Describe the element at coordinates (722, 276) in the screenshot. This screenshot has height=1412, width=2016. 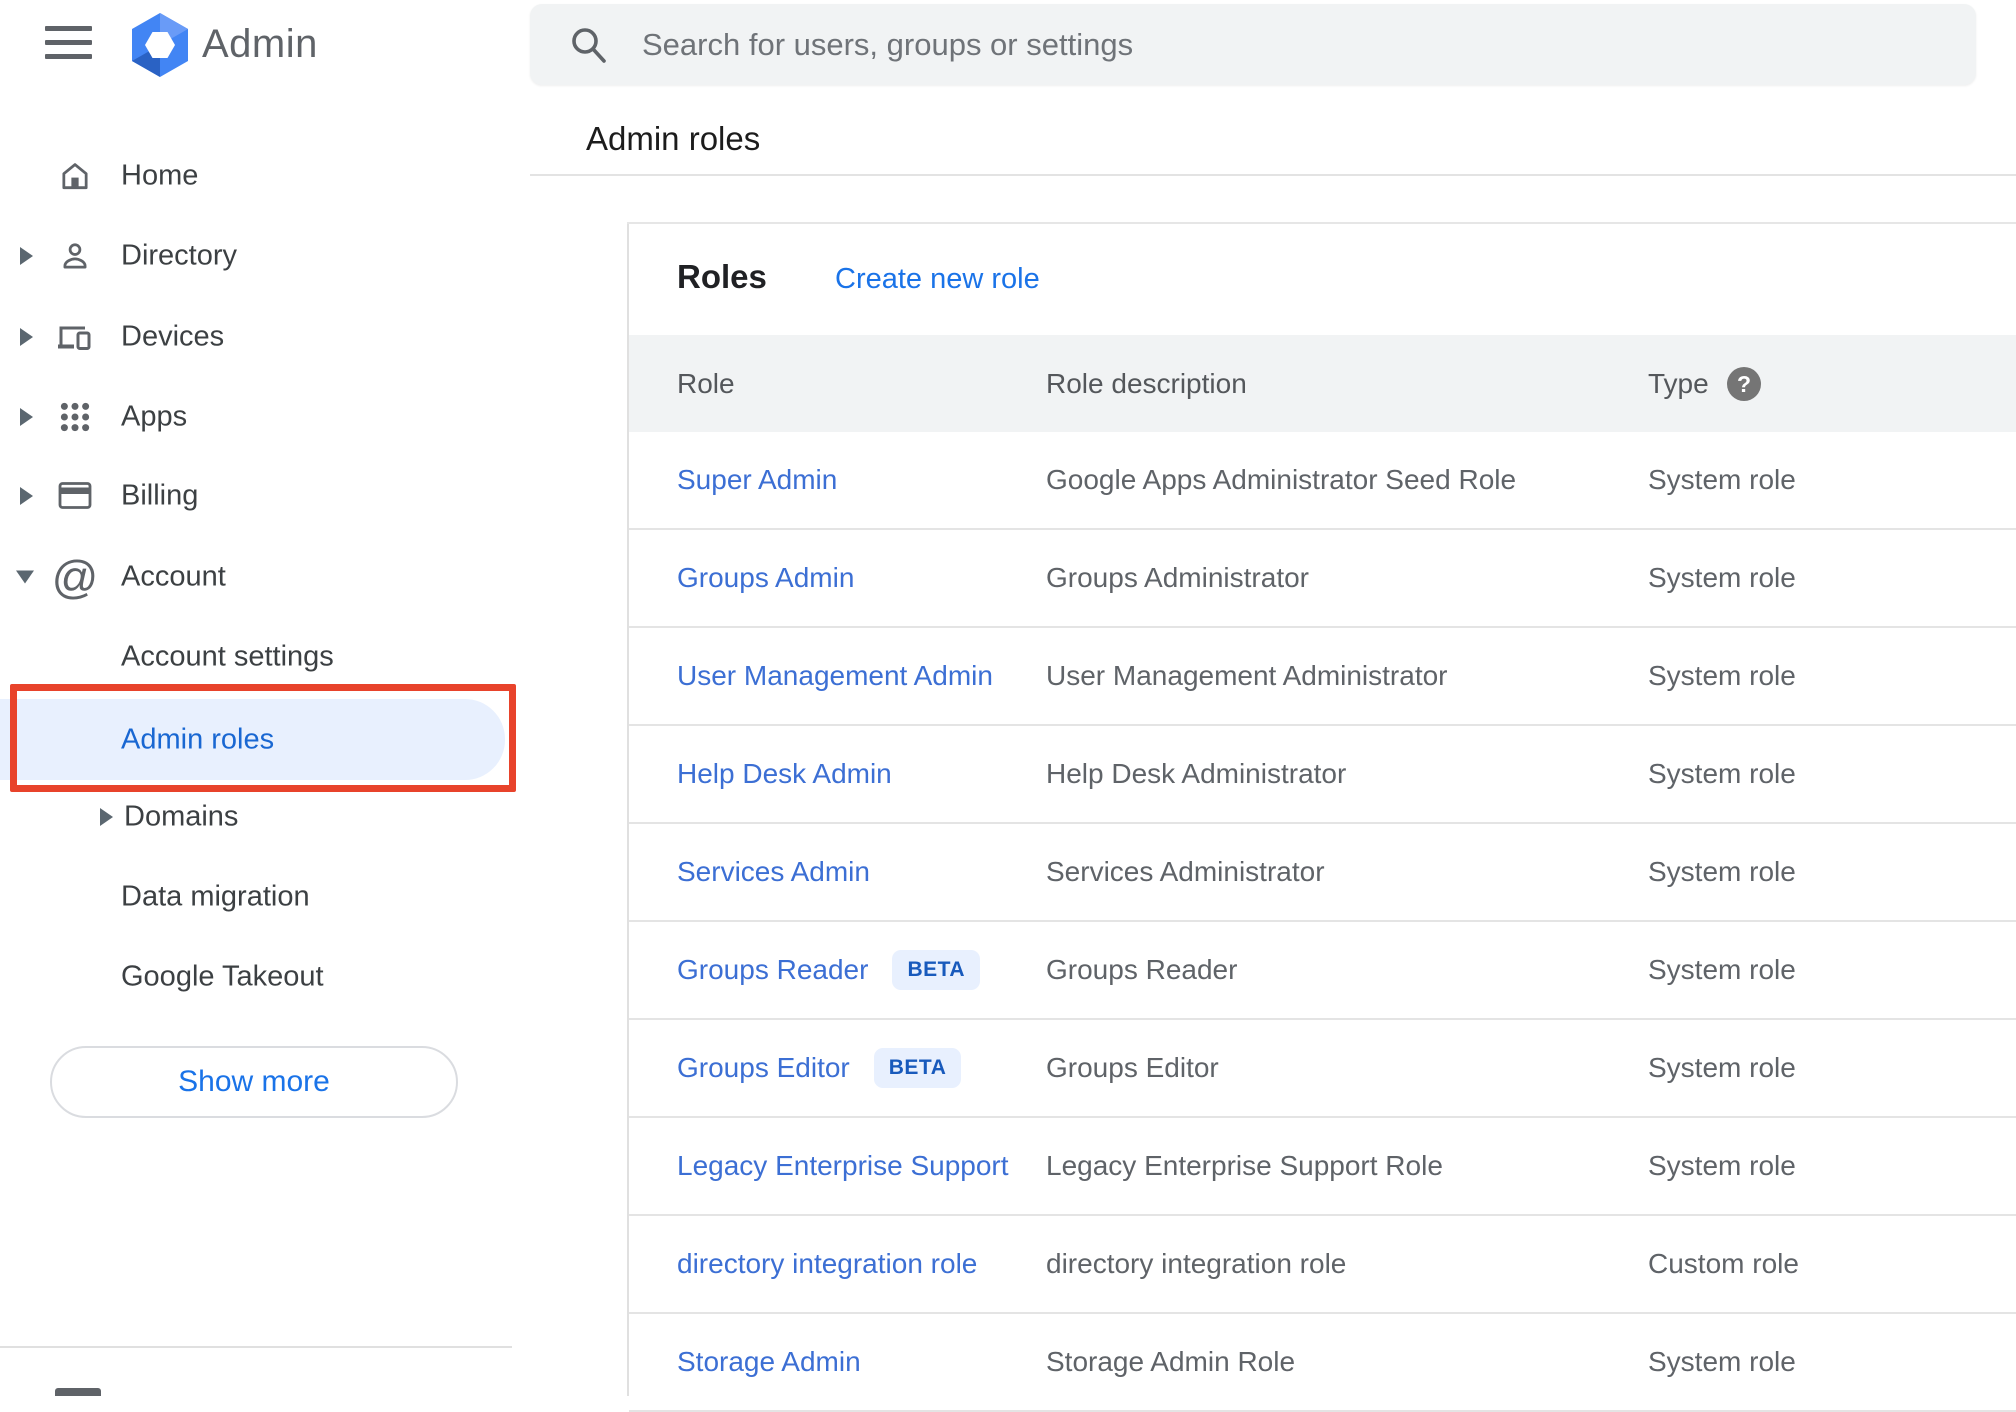
I see `panel-title: Roles` at that location.